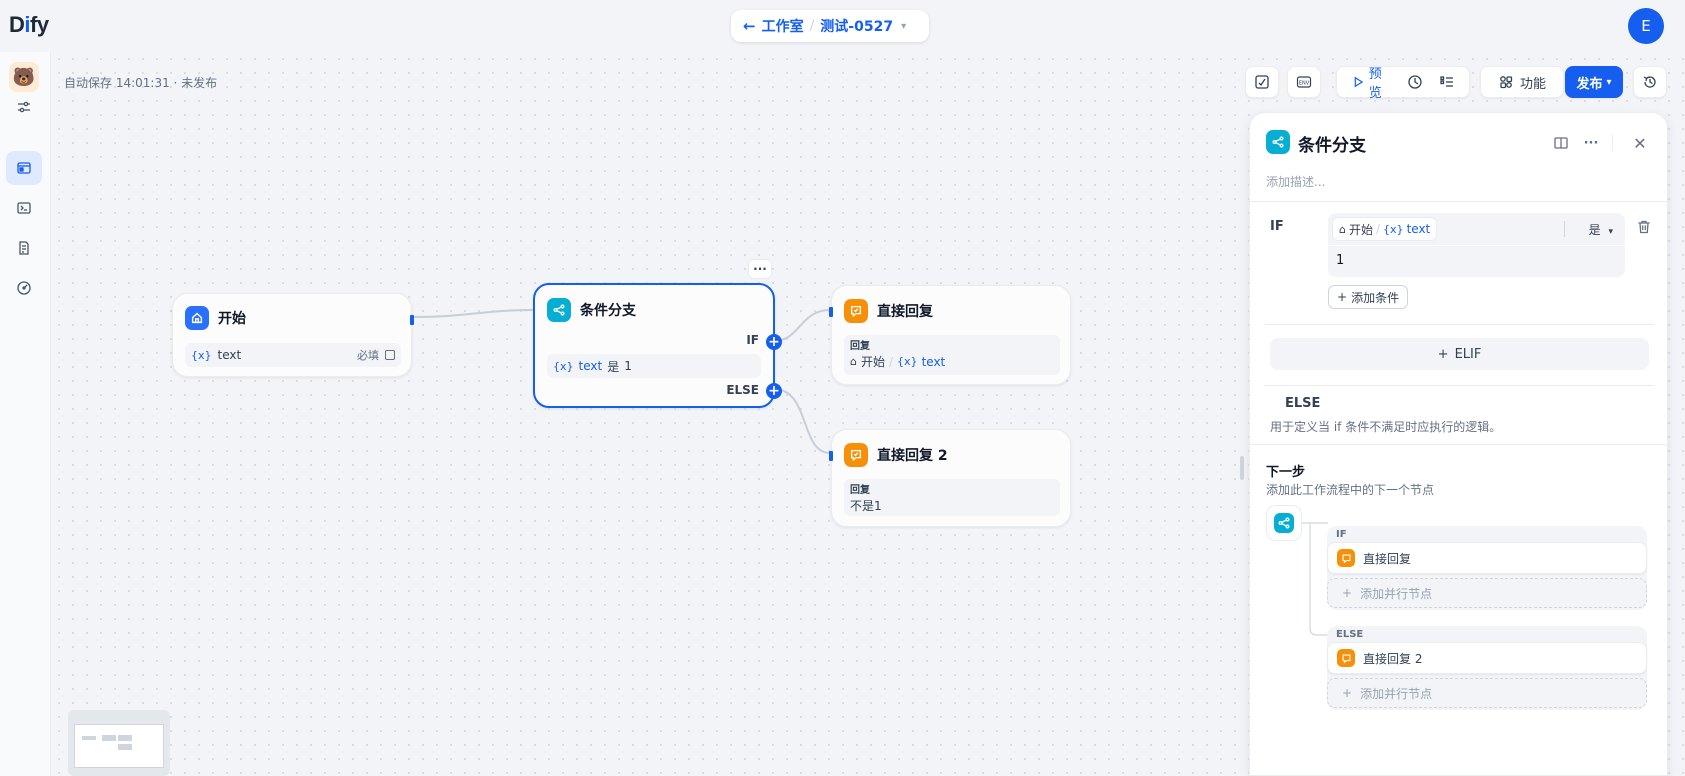  Describe the element at coordinates (1418, 229) in the screenshot. I see `condition-variable-name: text` at that location.